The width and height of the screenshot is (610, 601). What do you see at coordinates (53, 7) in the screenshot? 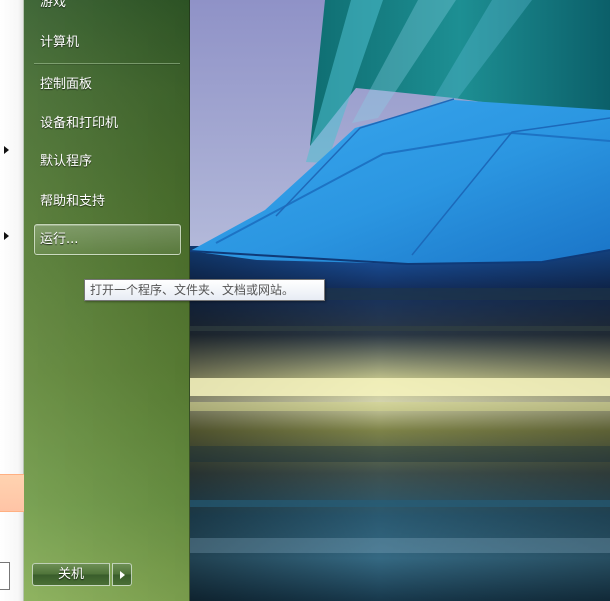
I see `menu-item-games: 游戏` at bounding box center [53, 7].